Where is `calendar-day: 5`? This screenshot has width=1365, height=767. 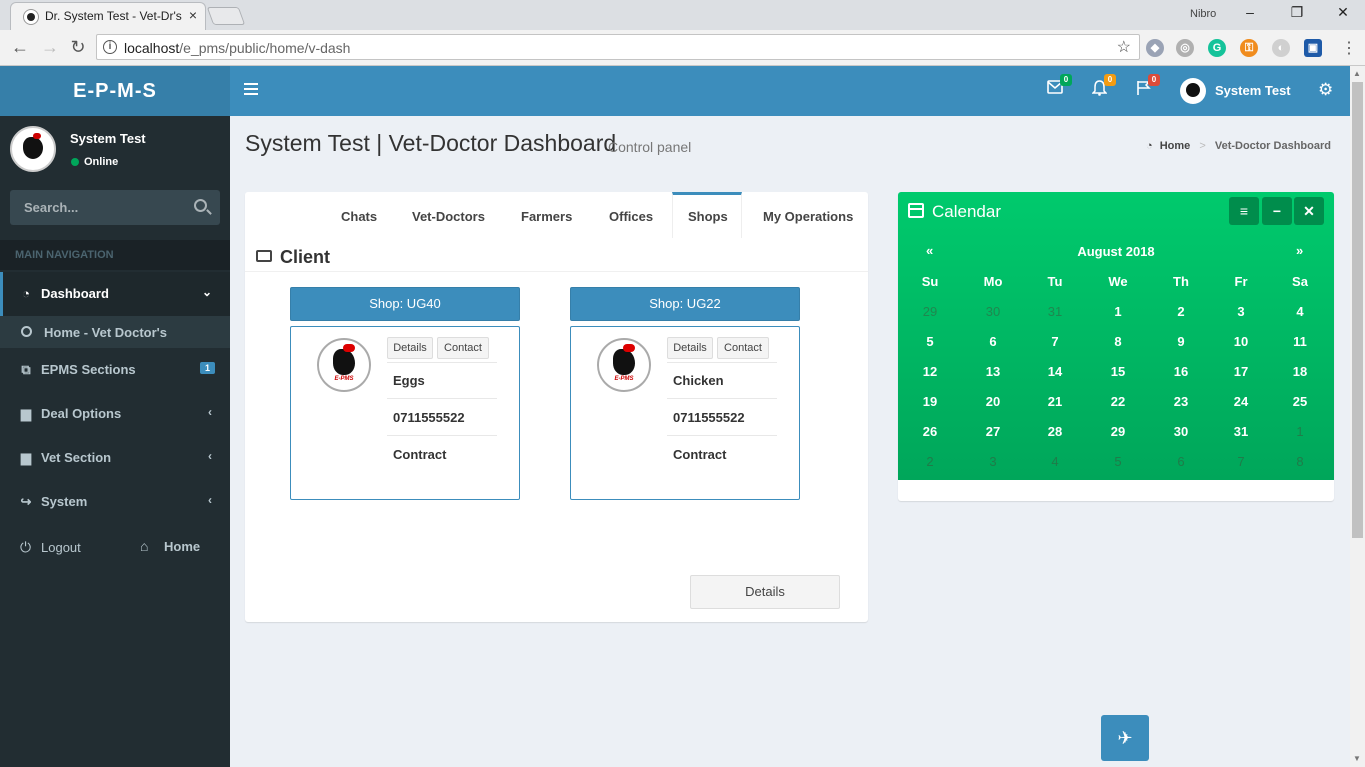 calendar-day: 5 is located at coordinates (930, 341).